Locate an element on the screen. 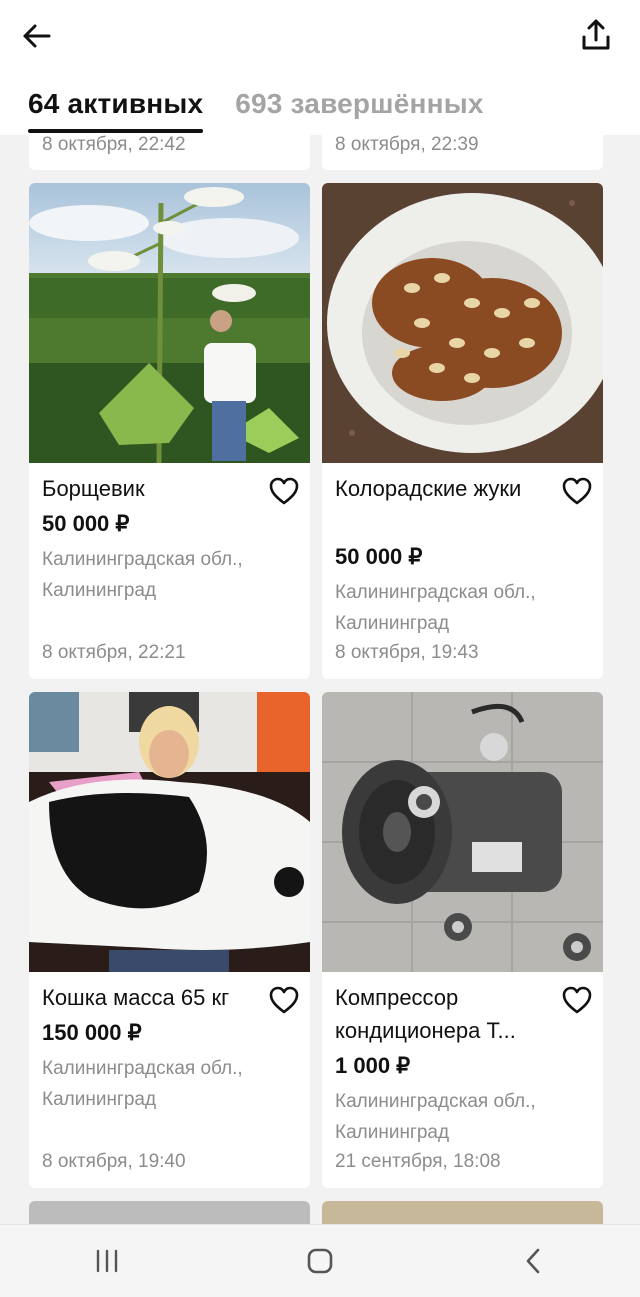  beetles-photo-illustration is located at coordinates (462, 323).